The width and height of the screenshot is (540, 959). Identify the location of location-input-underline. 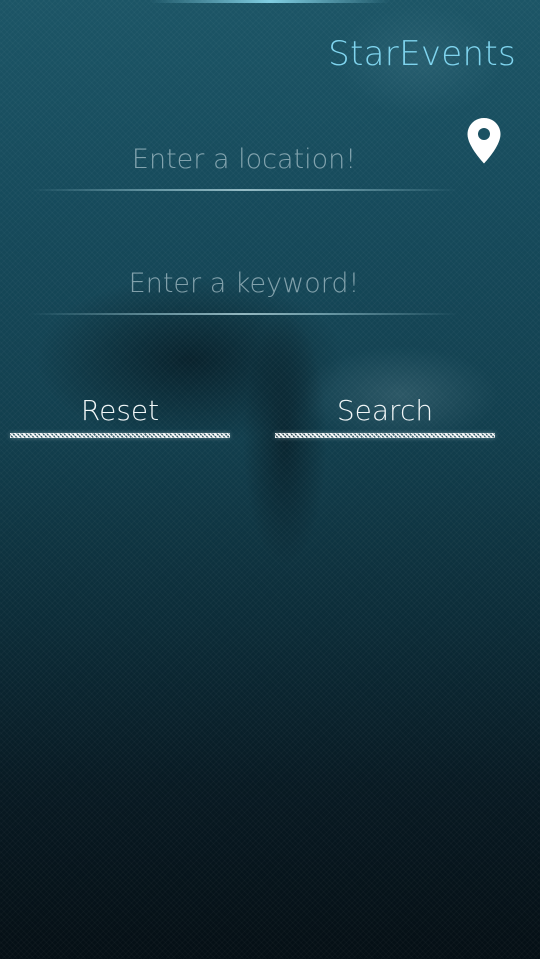
(244, 190).